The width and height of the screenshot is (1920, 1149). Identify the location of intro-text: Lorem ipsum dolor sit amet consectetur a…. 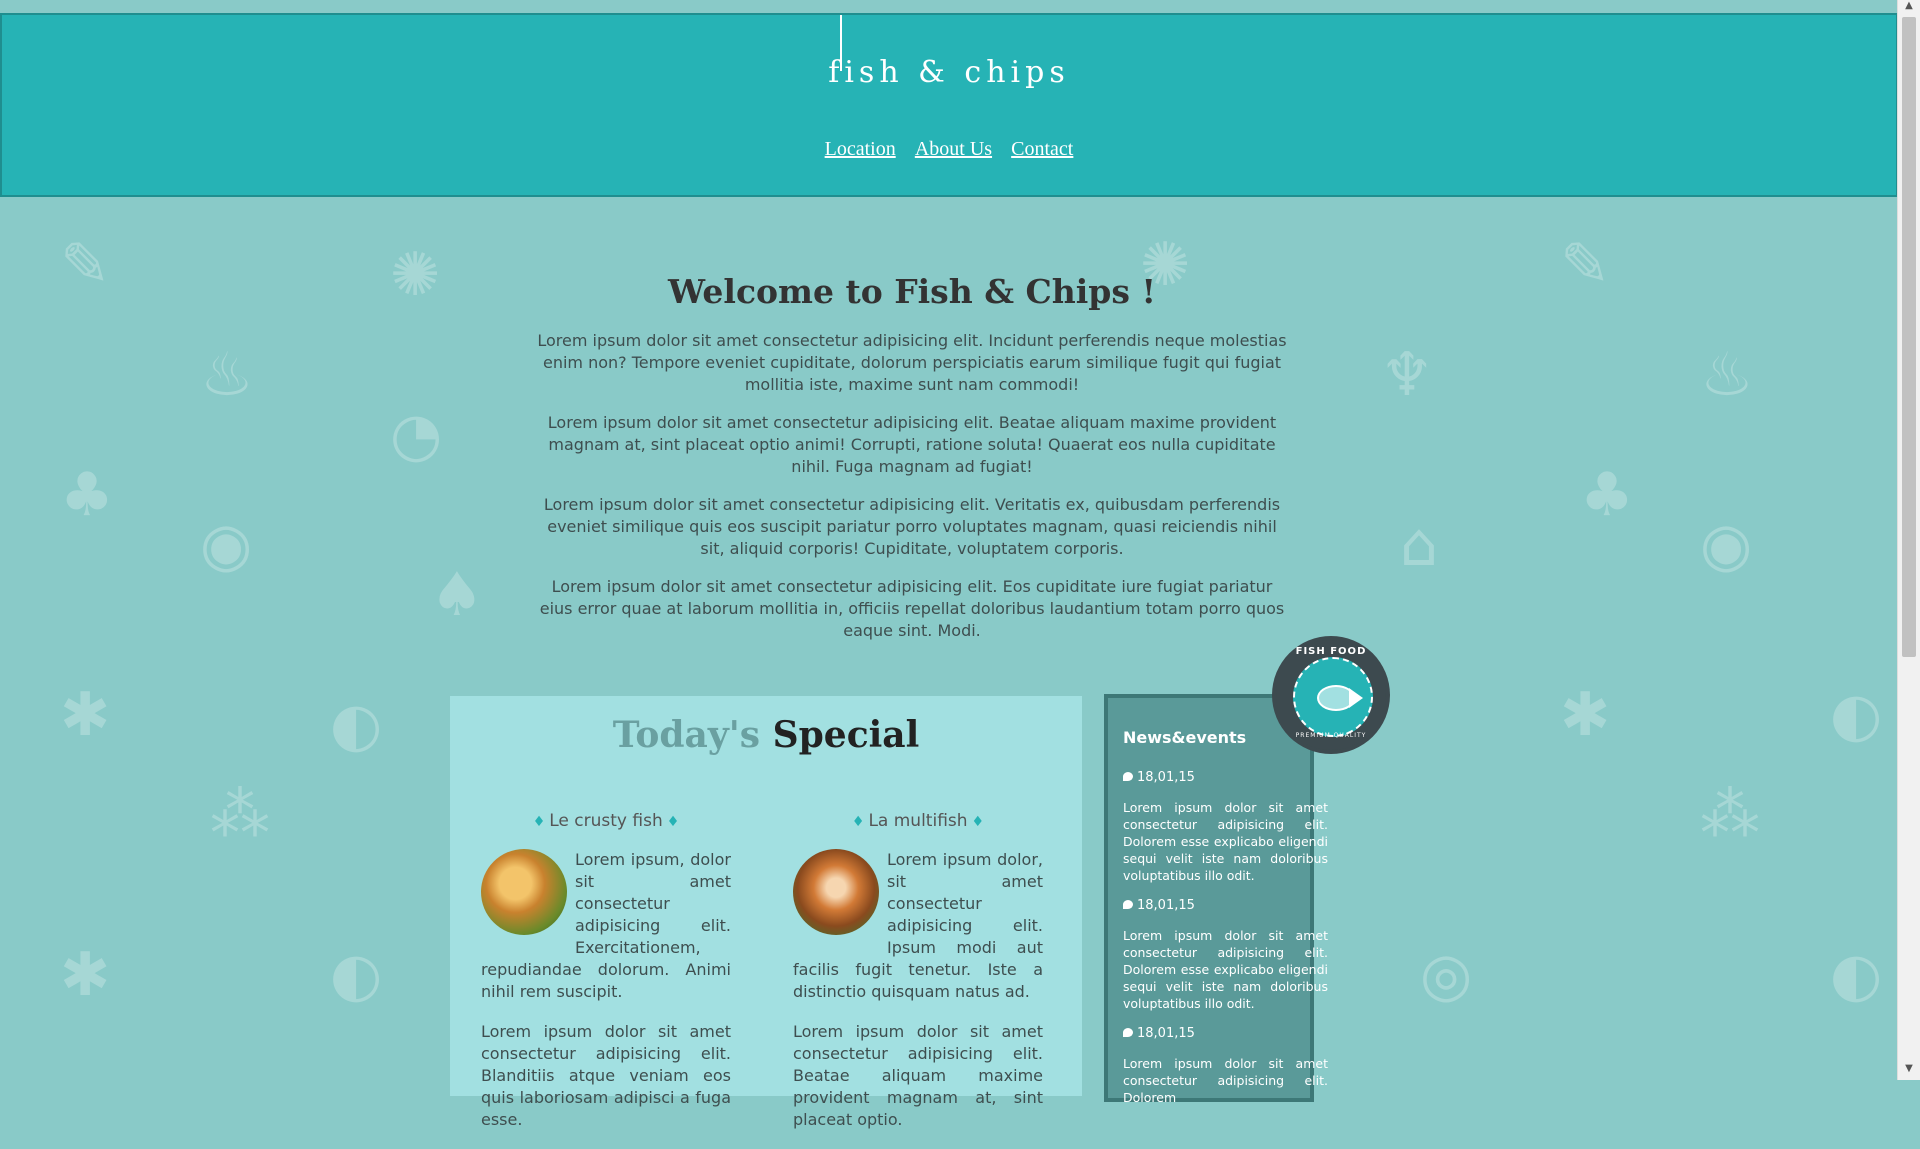
(912, 494).